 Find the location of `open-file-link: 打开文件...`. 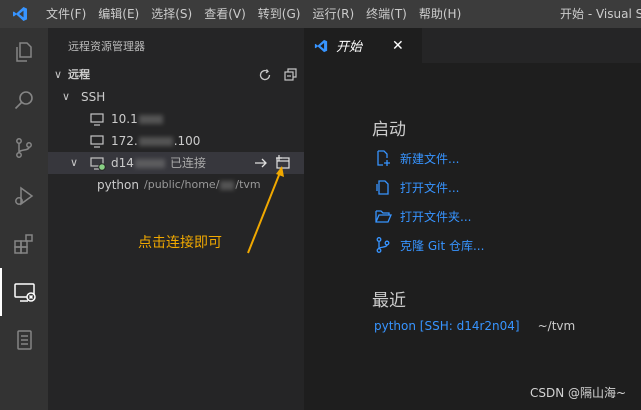

open-file-link: 打开文件... is located at coordinates (416, 187).